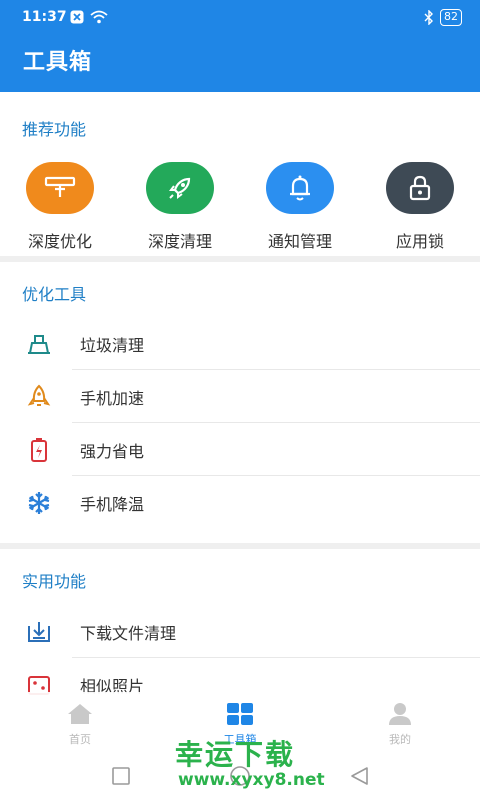 The width and height of the screenshot is (480, 800). Describe the element at coordinates (359, 776) in the screenshot. I see `back-button-icon` at that location.